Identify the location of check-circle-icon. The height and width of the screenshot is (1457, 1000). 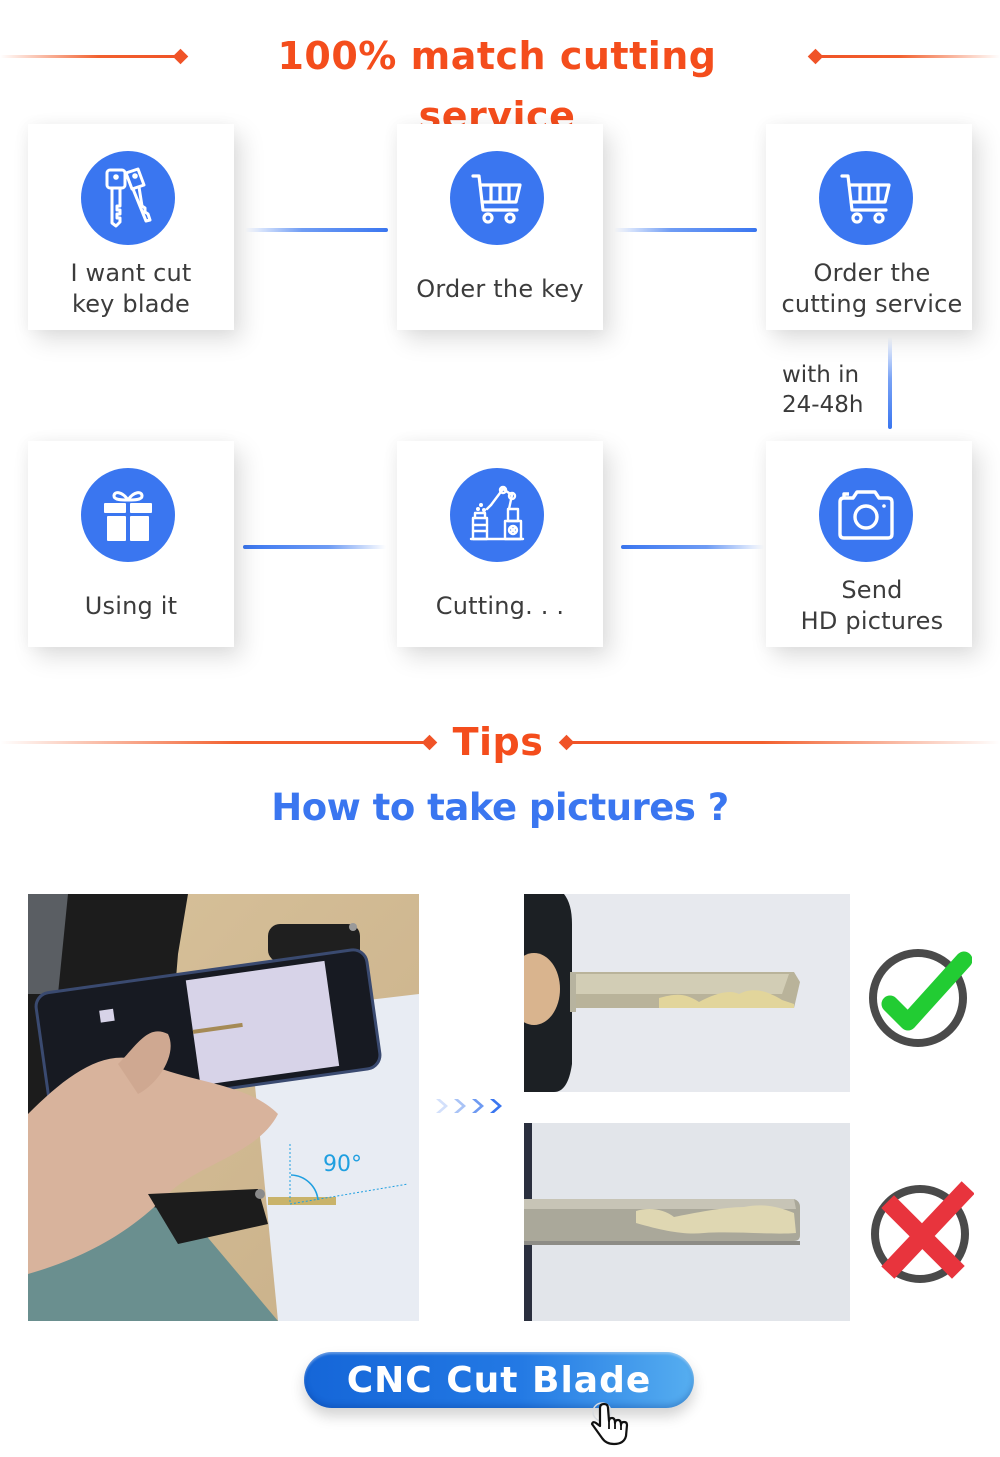
(918, 998).